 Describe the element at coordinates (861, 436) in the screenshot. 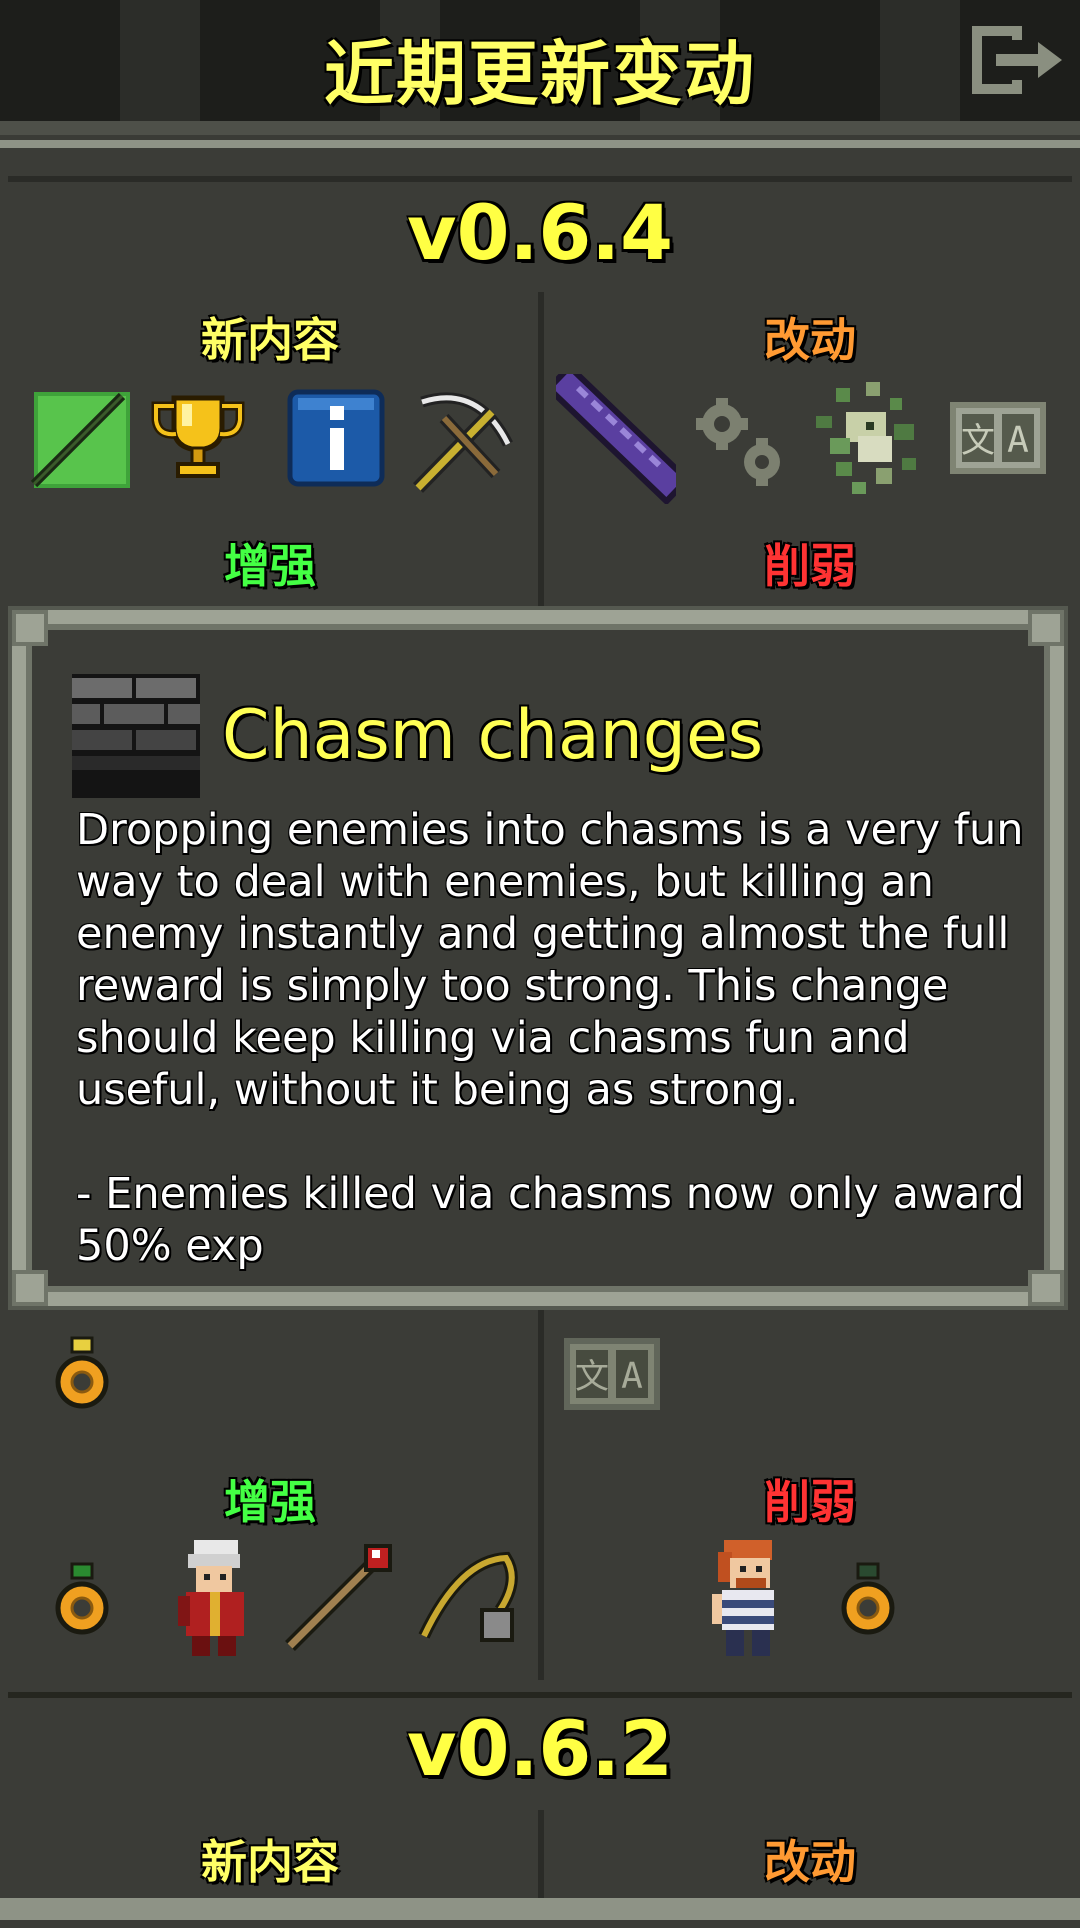

I see `plant-icon` at that location.